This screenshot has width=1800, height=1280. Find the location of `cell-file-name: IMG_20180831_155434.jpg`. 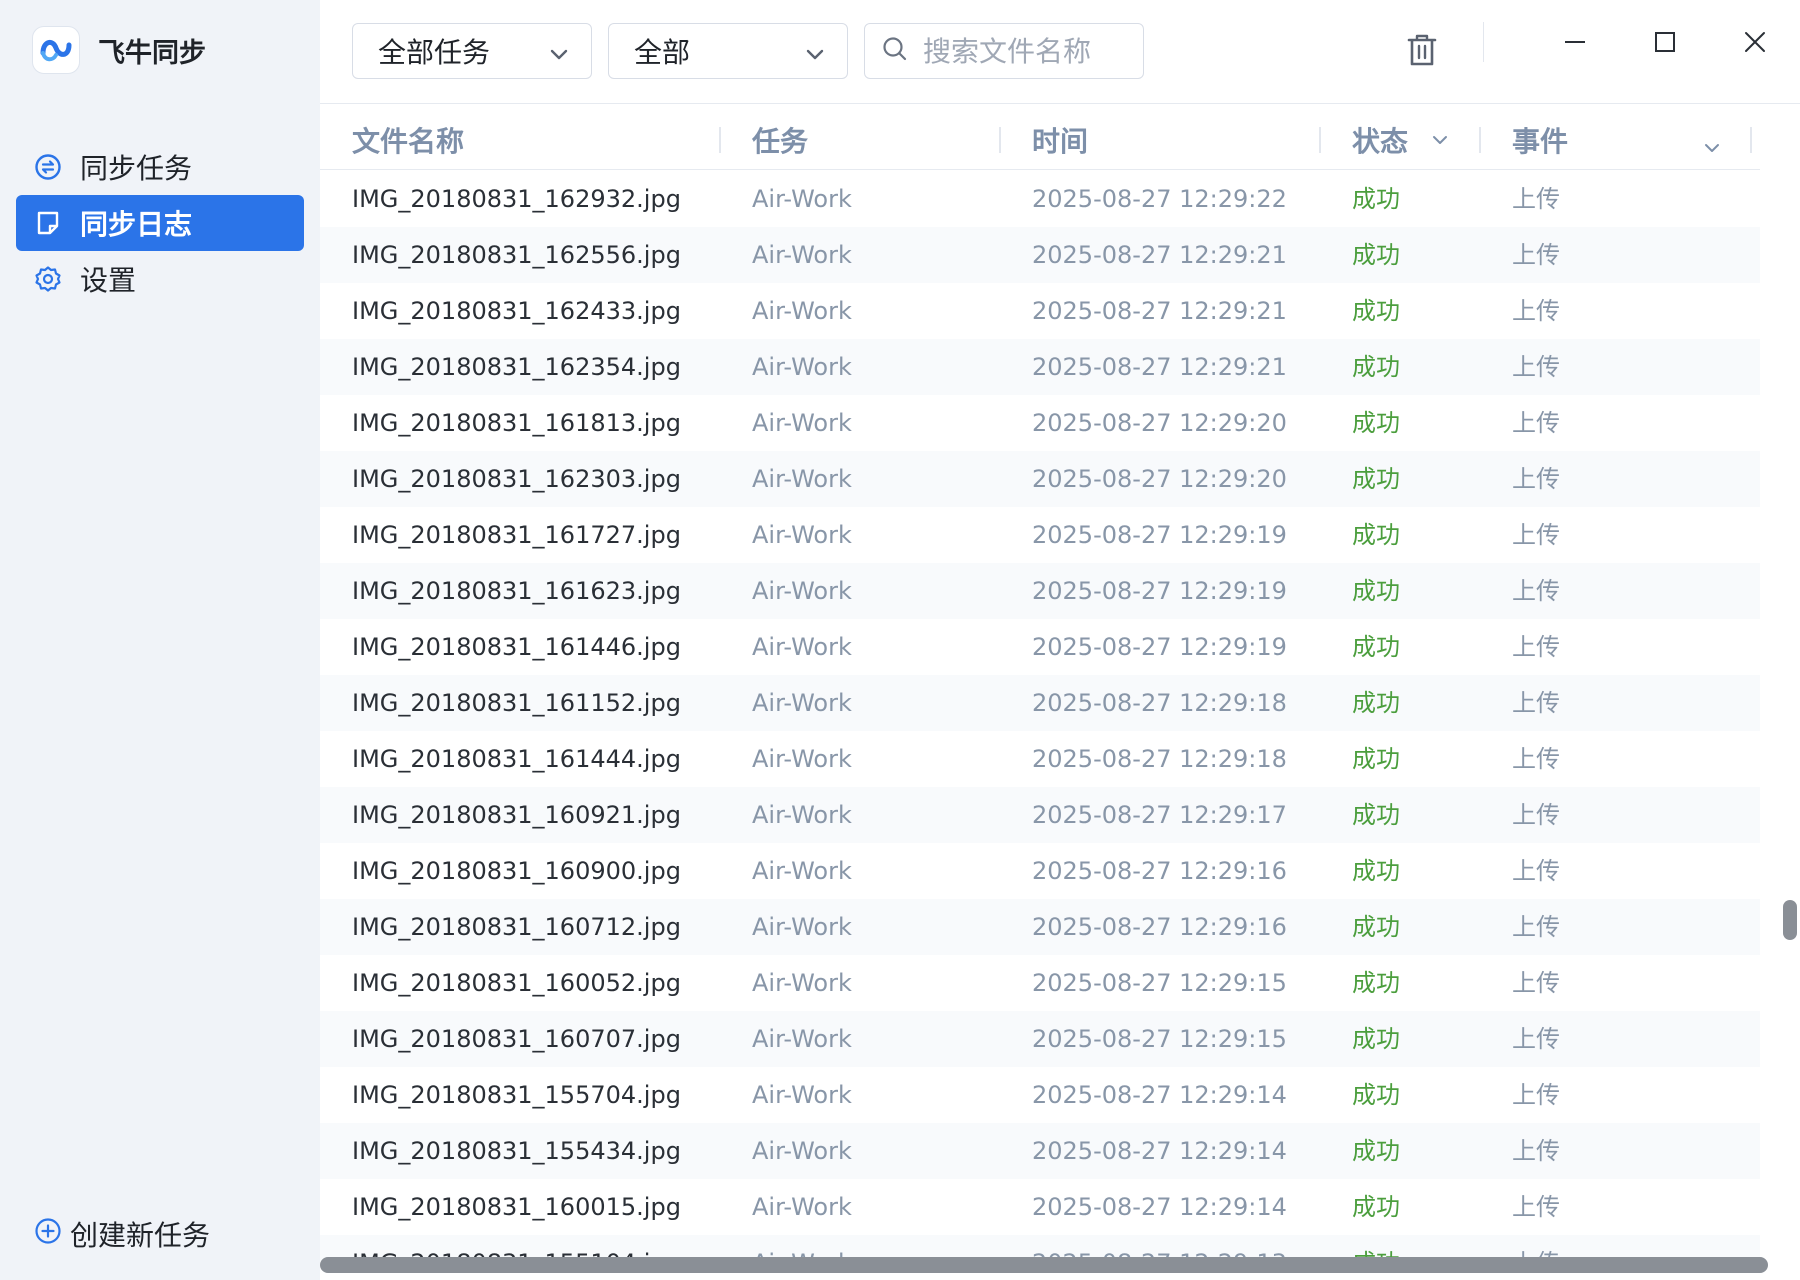

cell-file-name: IMG_20180831_155434.jpg is located at coordinates (516, 1151).